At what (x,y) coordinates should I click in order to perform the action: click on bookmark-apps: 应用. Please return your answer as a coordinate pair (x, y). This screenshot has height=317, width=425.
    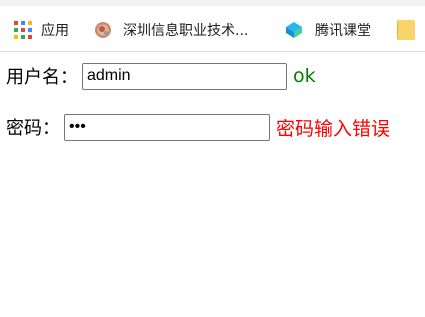
    Looking at the image, I should click on (41, 30).